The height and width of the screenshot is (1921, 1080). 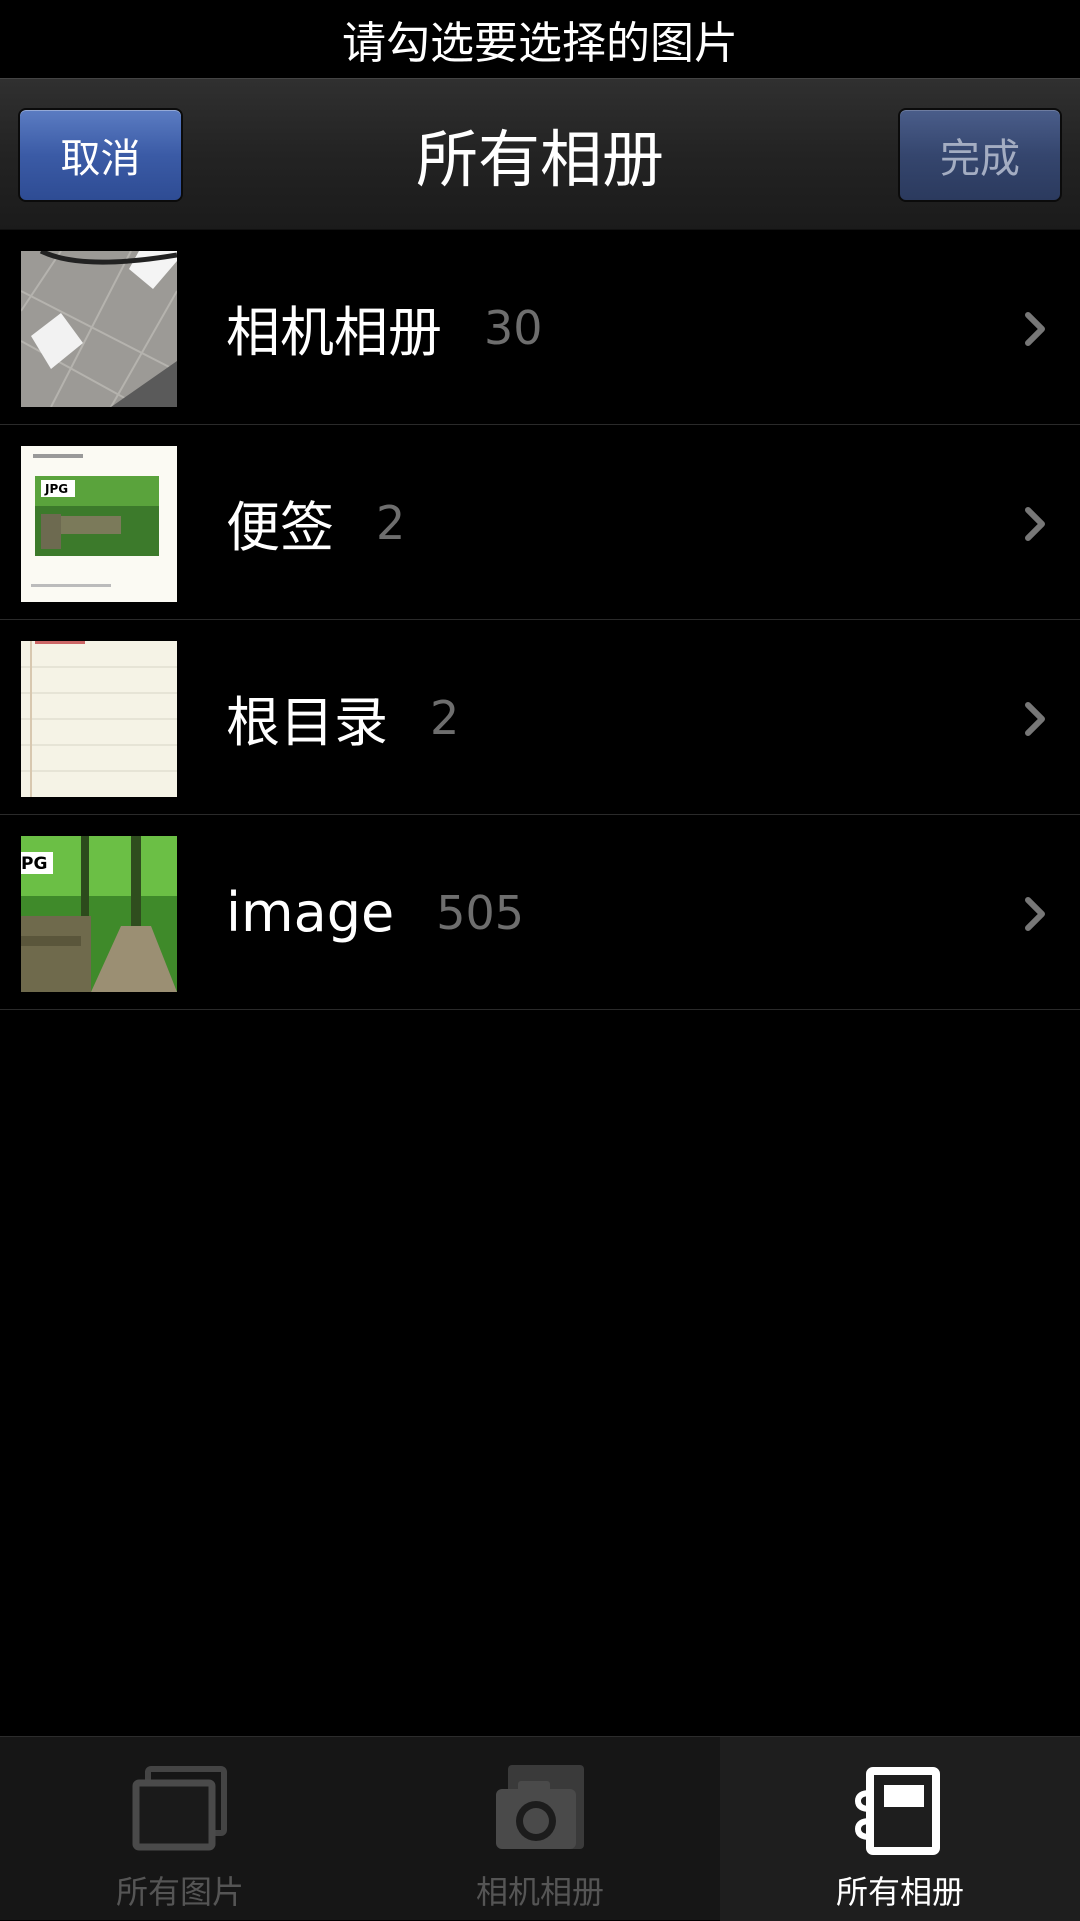 I want to click on photos-stack-icon, so click(x=179, y=1808).